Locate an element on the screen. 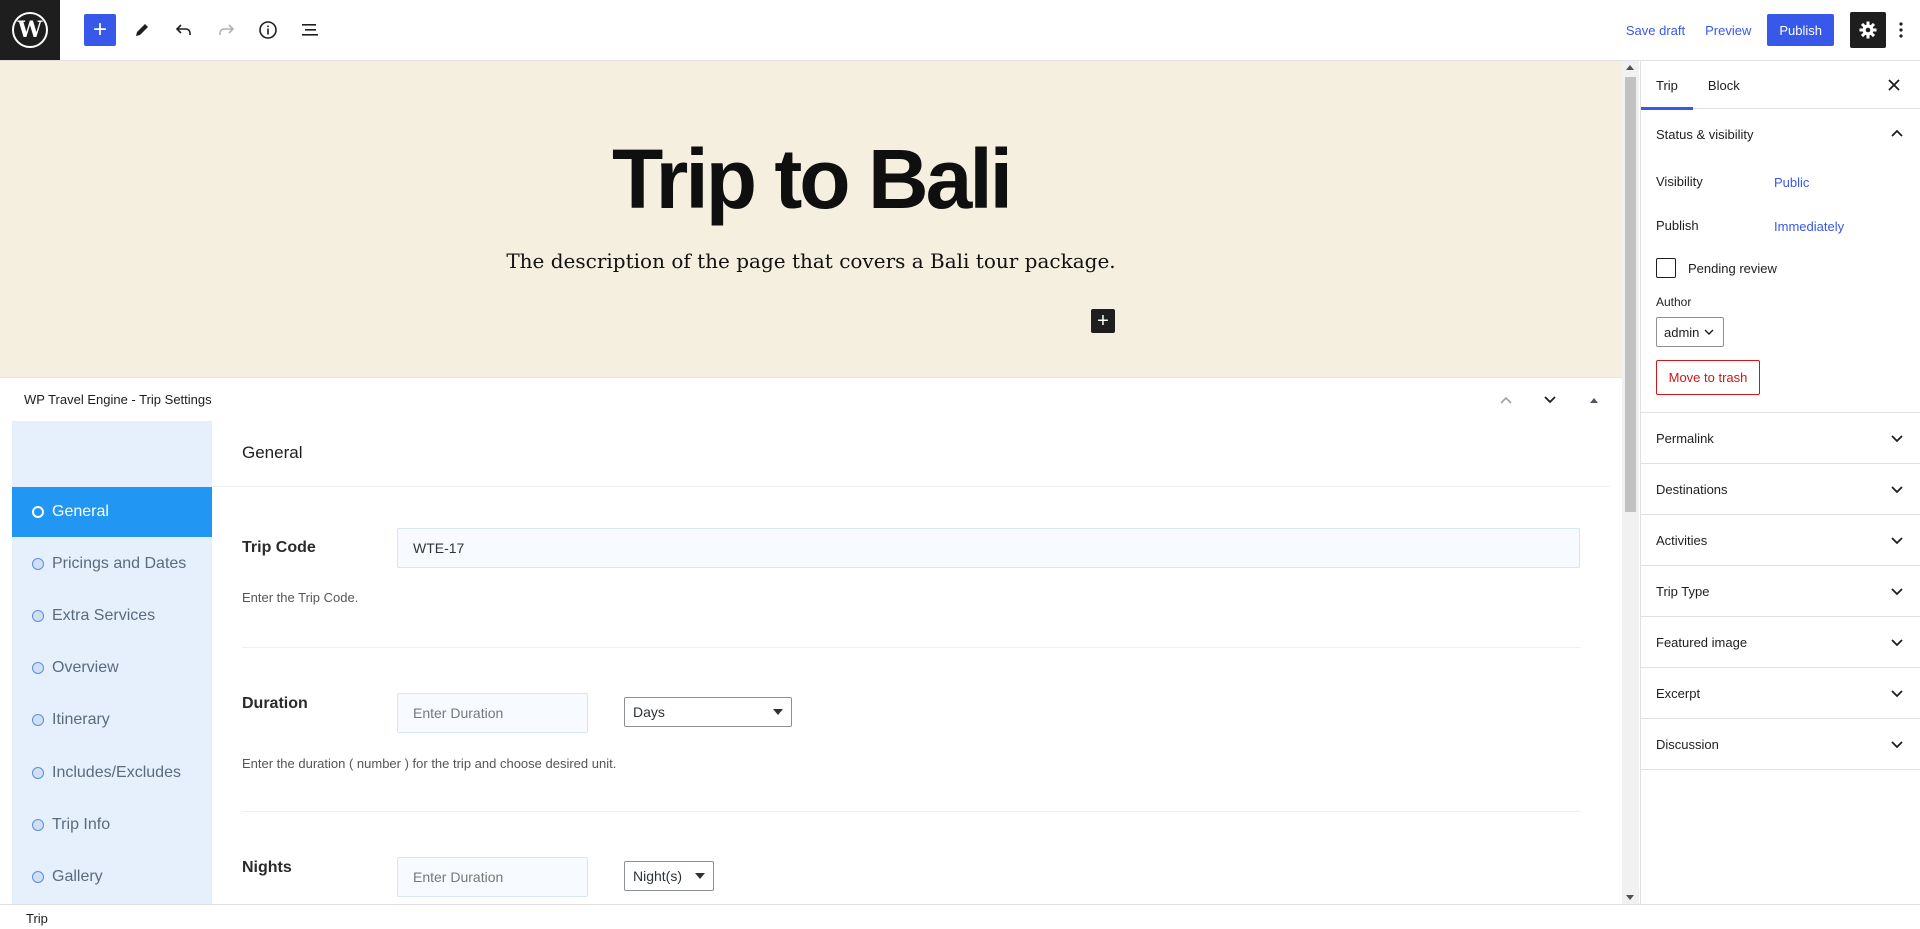  scroll-thumb is located at coordinates (1630, 294).